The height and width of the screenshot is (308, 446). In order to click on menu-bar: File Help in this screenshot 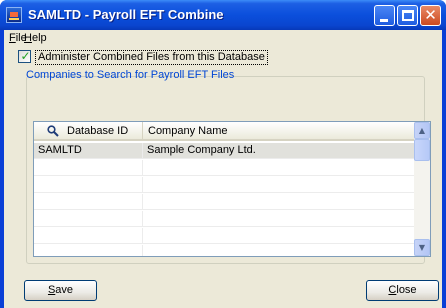, I will do `click(223, 39)`.